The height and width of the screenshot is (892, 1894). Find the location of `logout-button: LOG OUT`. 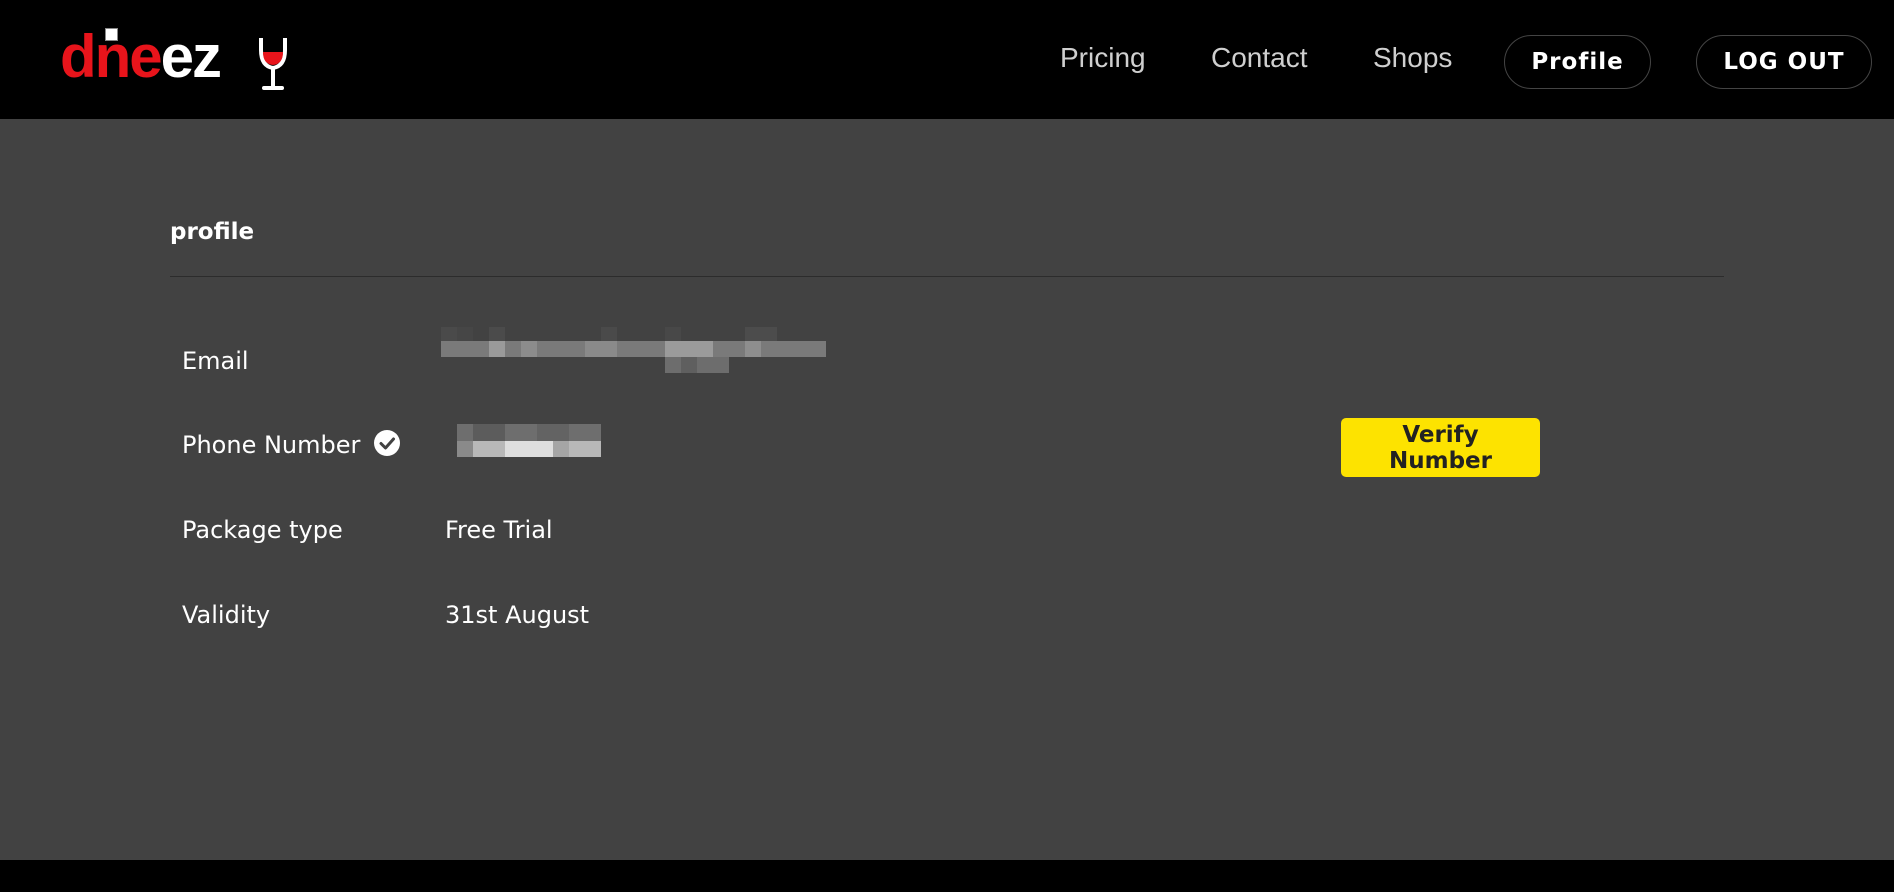

logout-button: LOG OUT is located at coordinates (1784, 62).